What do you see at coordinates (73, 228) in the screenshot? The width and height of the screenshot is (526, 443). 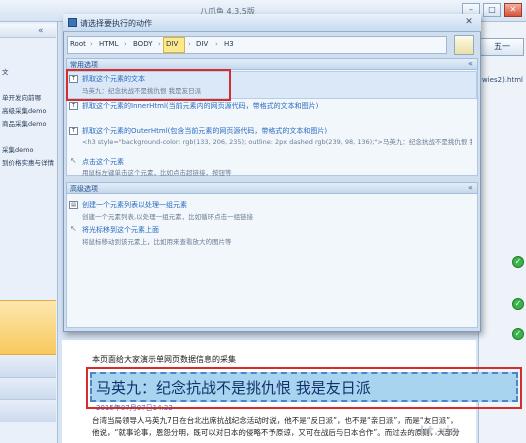 I see `hover-cursor-icon: ↖` at bounding box center [73, 228].